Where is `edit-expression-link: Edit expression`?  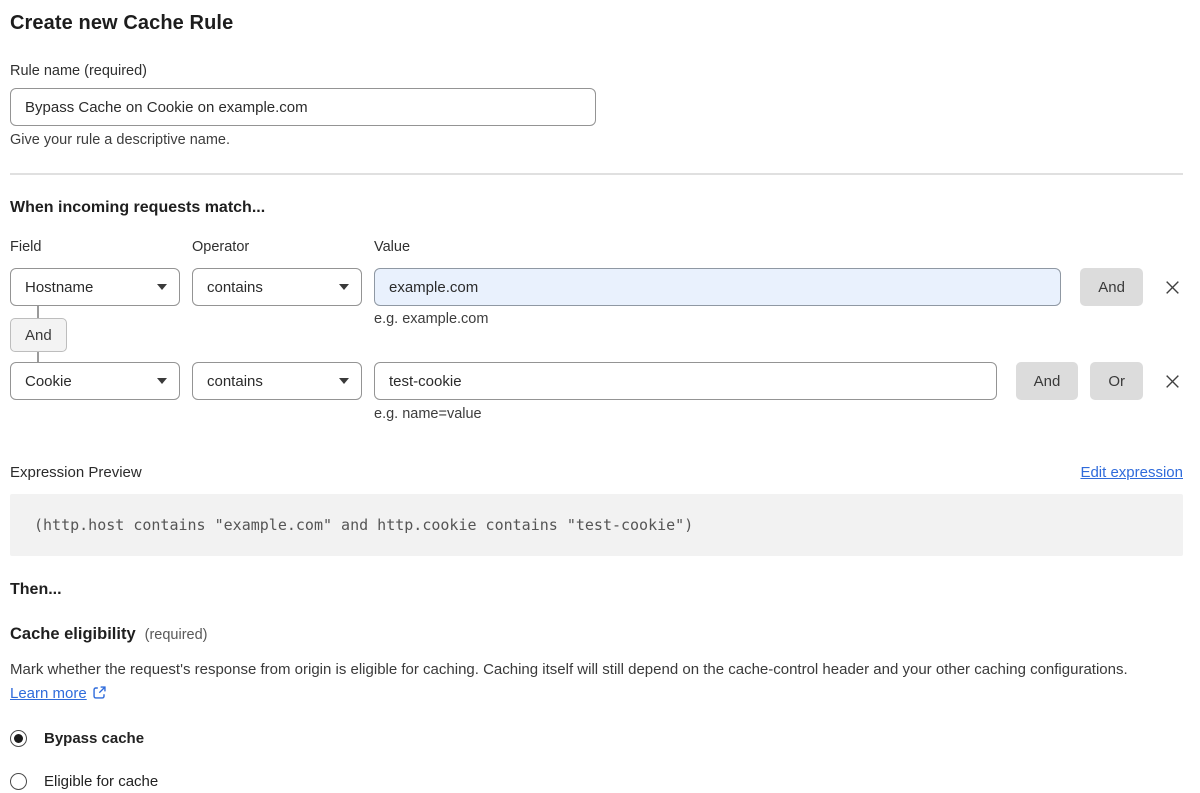
edit-expression-link: Edit expression is located at coordinates (1131, 472).